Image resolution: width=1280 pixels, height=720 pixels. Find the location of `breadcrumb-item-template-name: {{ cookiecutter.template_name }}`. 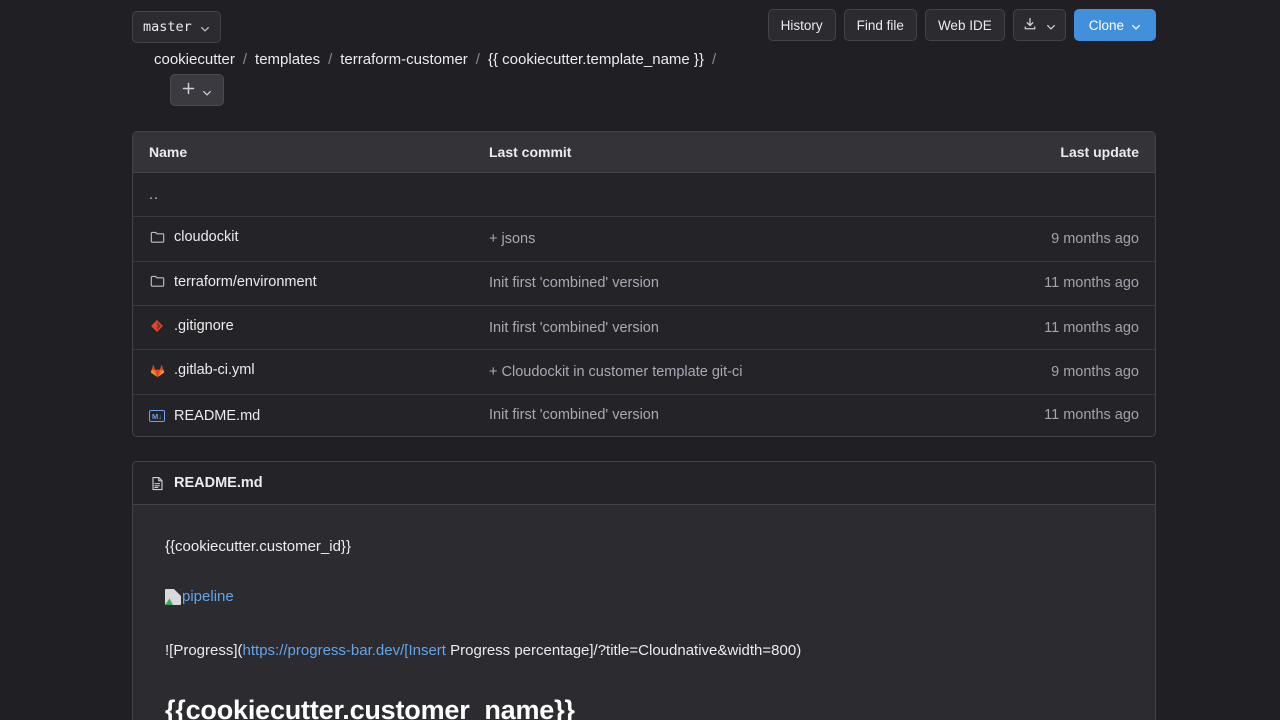

breadcrumb-item-template-name: {{ cookiecutter.template_name }} is located at coordinates (596, 59).